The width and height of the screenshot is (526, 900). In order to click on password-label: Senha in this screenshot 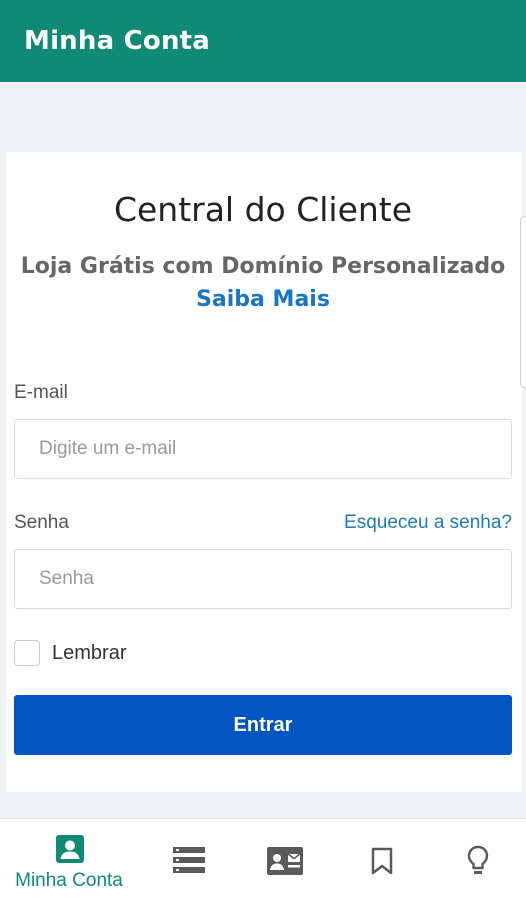, I will do `click(41, 522)`.